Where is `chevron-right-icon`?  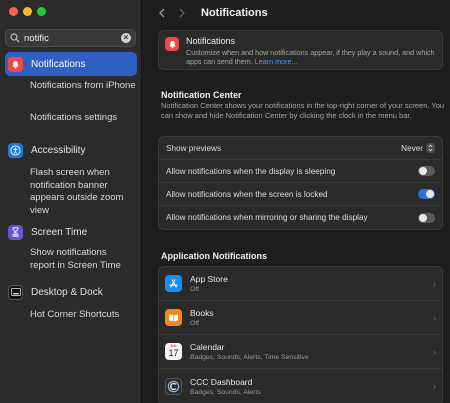
chevron-right-icon is located at coordinates (182, 13).